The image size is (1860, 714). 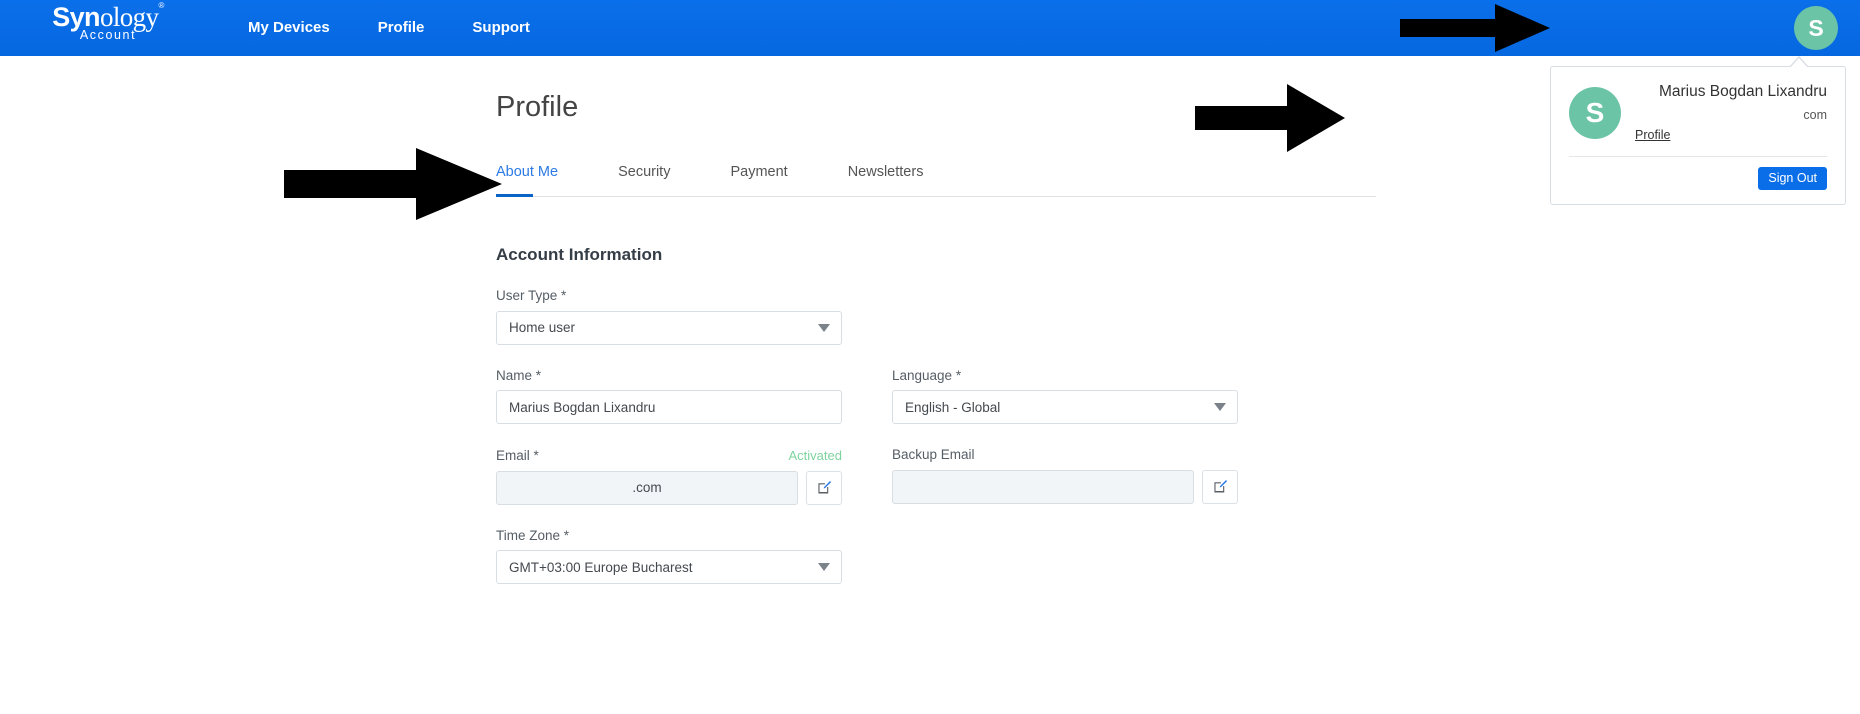 I want to click on popover-profile-link: Profile, so click(x=1652, y=135).